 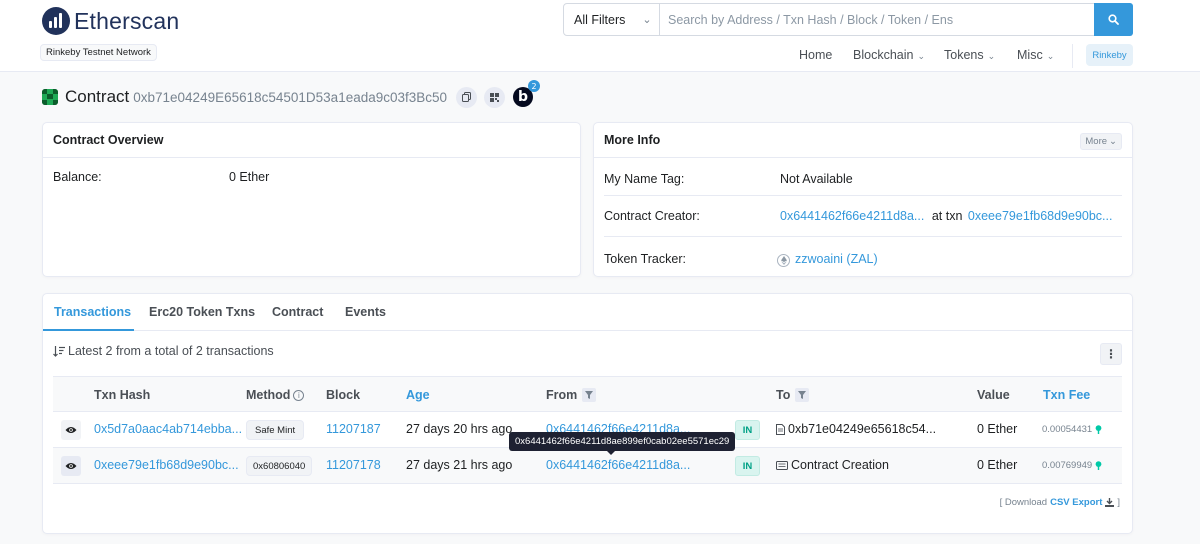 What do you see at coordinates (459, 465) in the screenshot?
I see `age-text: 27 days 21 hrs ago` at bounding box center [459, 465].